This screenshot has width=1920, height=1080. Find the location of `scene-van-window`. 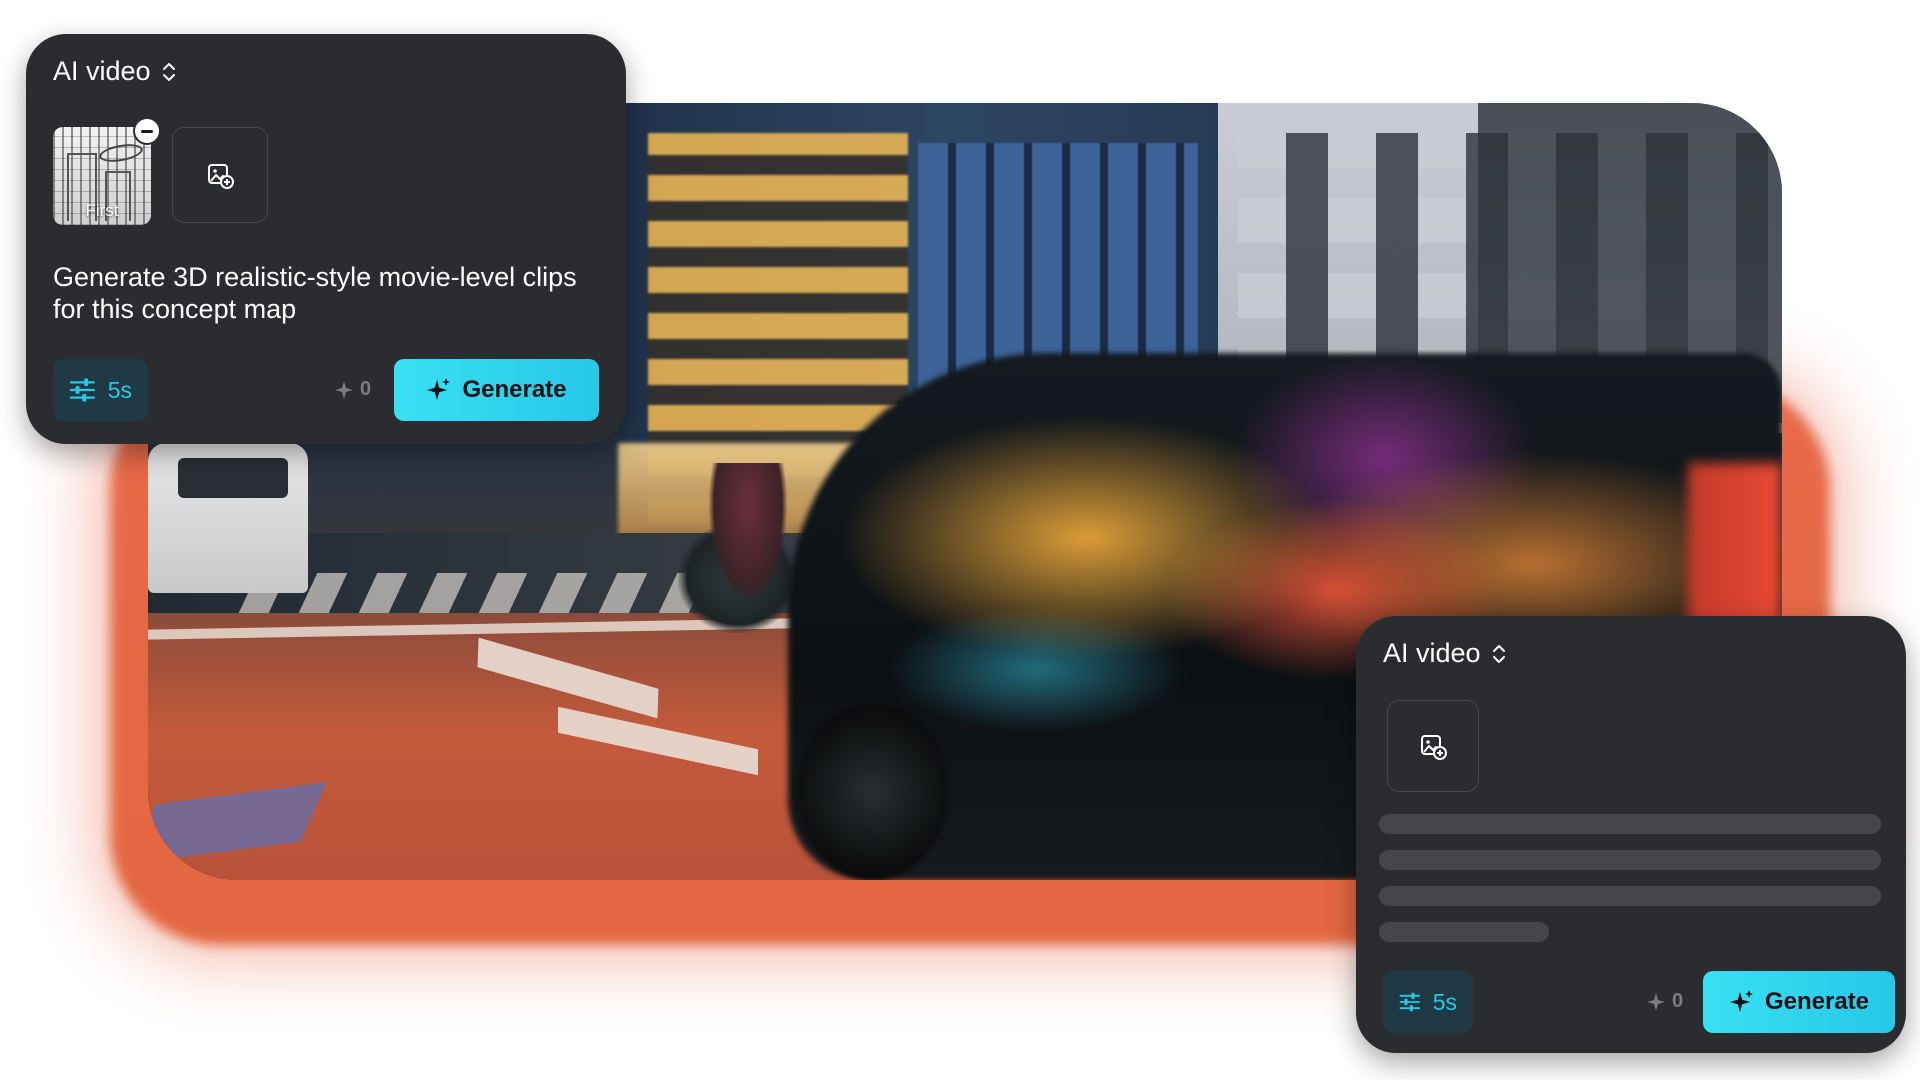

scene-van-window is located at coordinates (233, 478).